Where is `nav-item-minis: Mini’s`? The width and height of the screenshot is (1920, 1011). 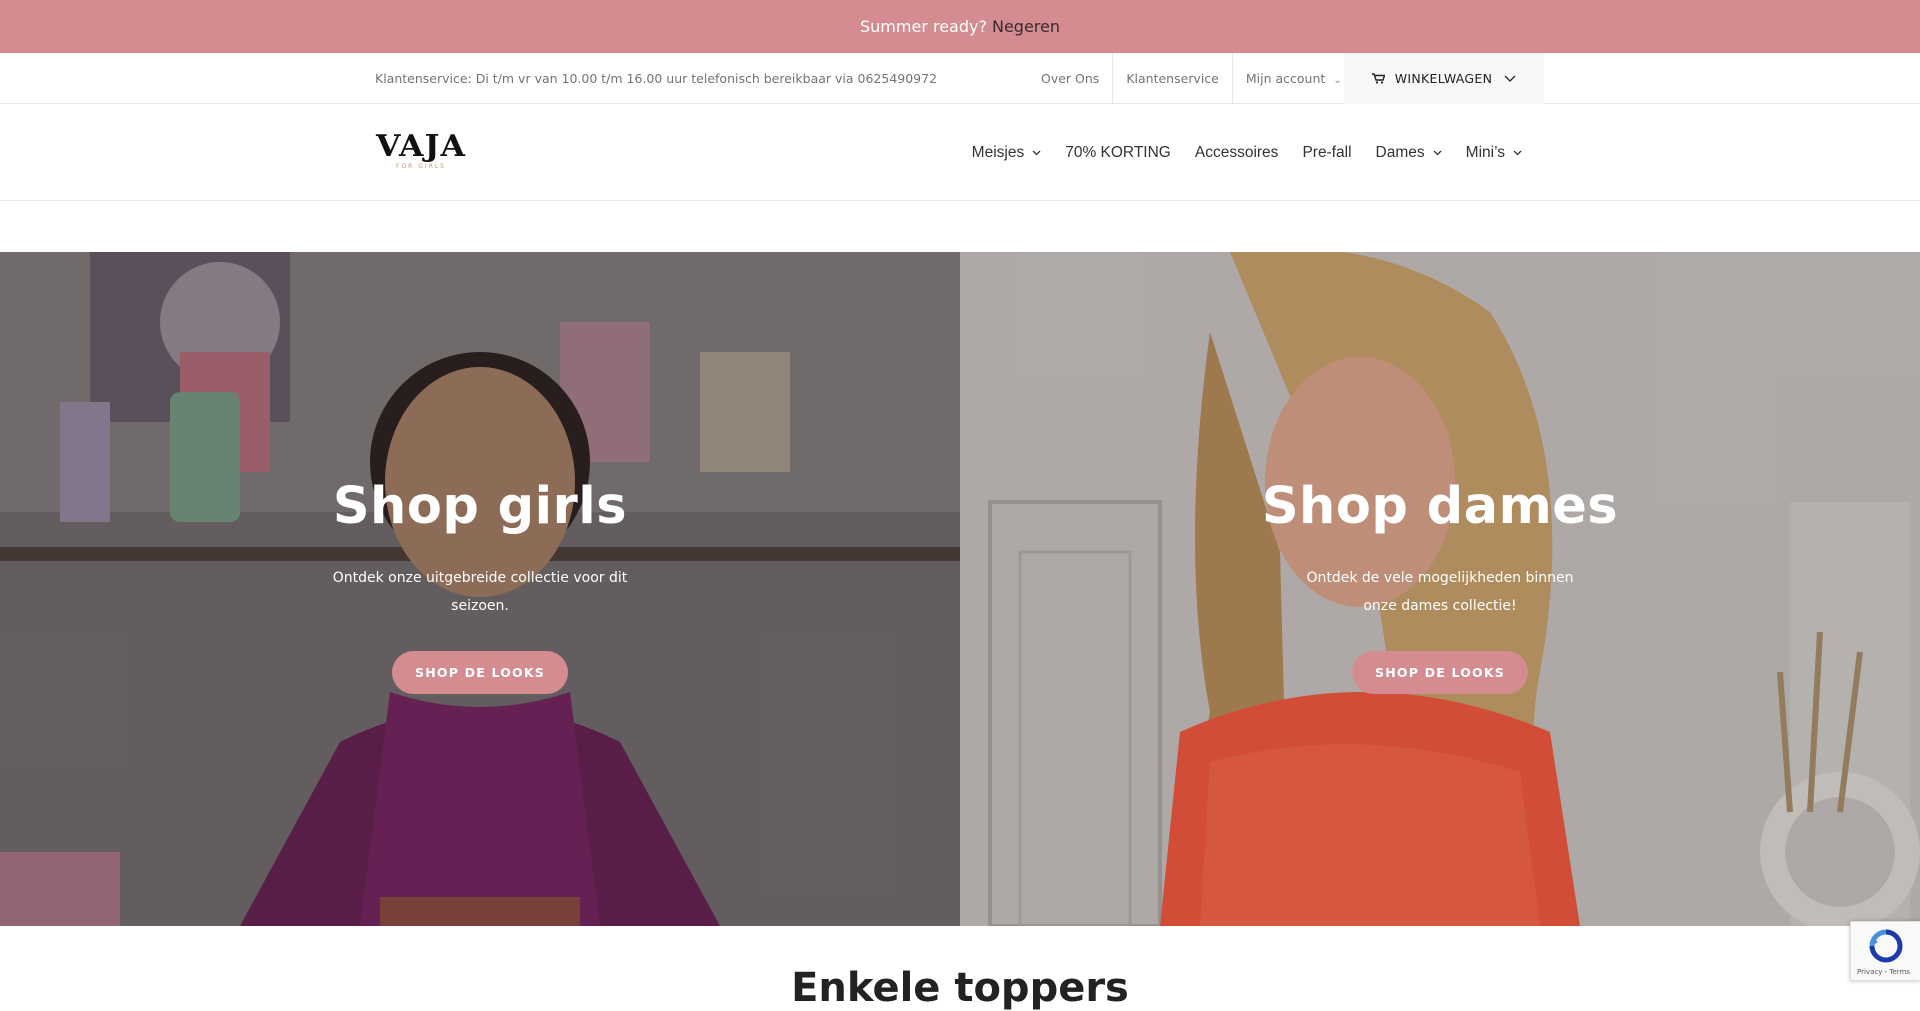
nav-item-minis: Mini’s is located at coordinates (1494, 153).